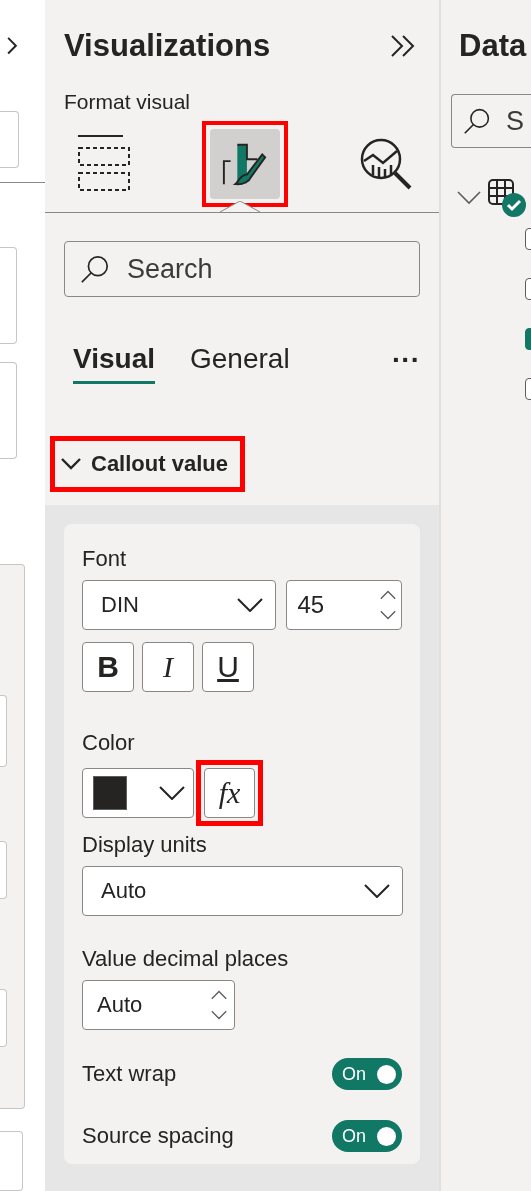 The height and width of the screenshot is (1191, 531). Describe the element at coordinates (242, 891) in the screenshot. I see `units-dropdown: Auto` at that location.